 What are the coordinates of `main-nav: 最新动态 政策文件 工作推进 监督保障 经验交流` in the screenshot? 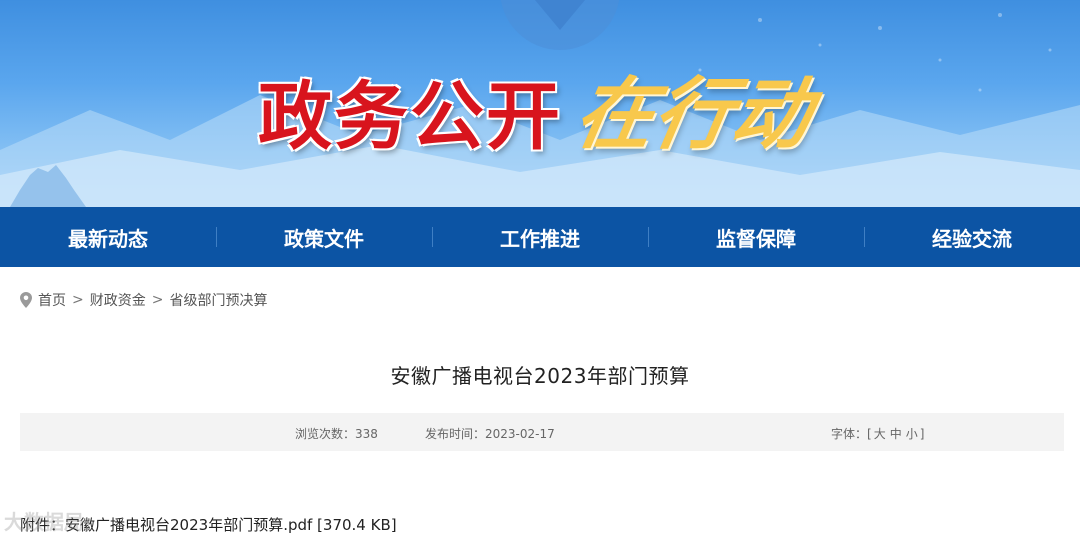 It's located at (540, 237).